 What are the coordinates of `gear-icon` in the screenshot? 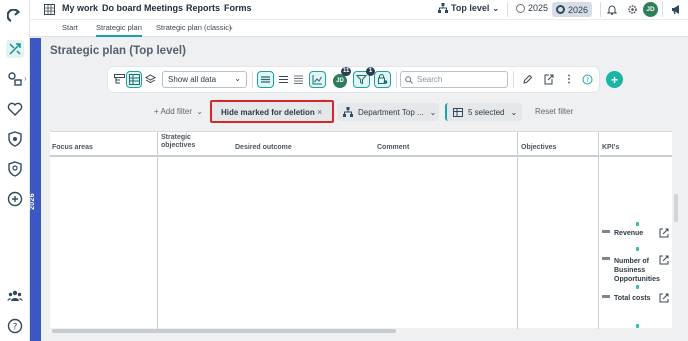 It's located at (632, 11).